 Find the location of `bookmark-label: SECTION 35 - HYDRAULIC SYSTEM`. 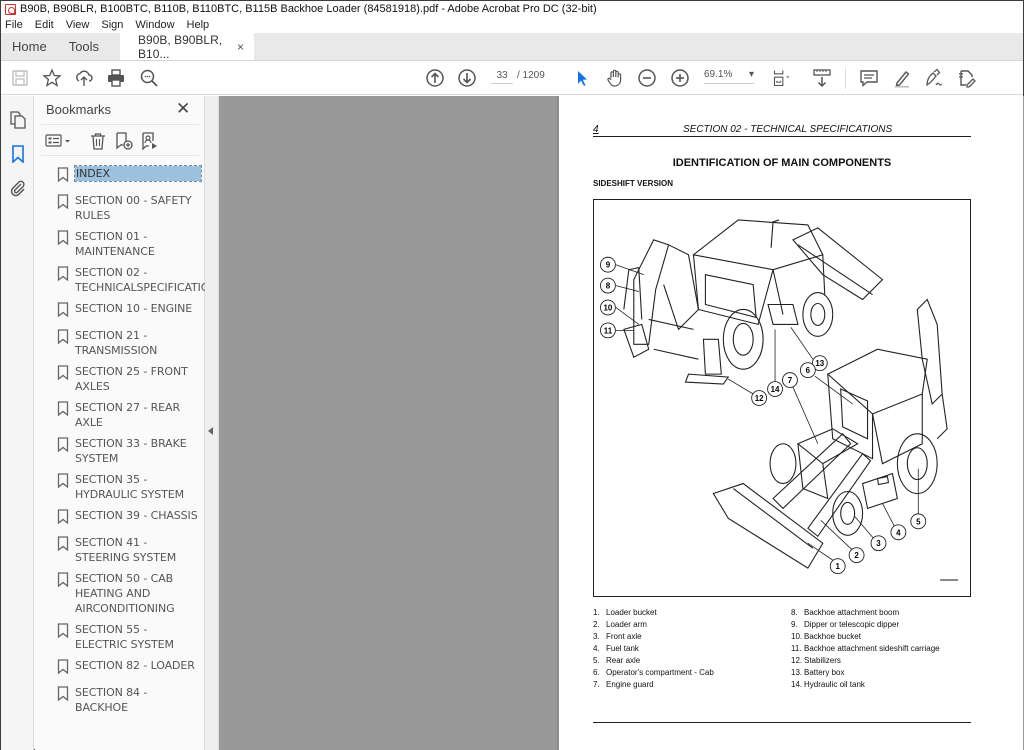

bookmark-label: SECTION 35 - HYDRAULIC SYSTEM is located at coordinates (130, 487).